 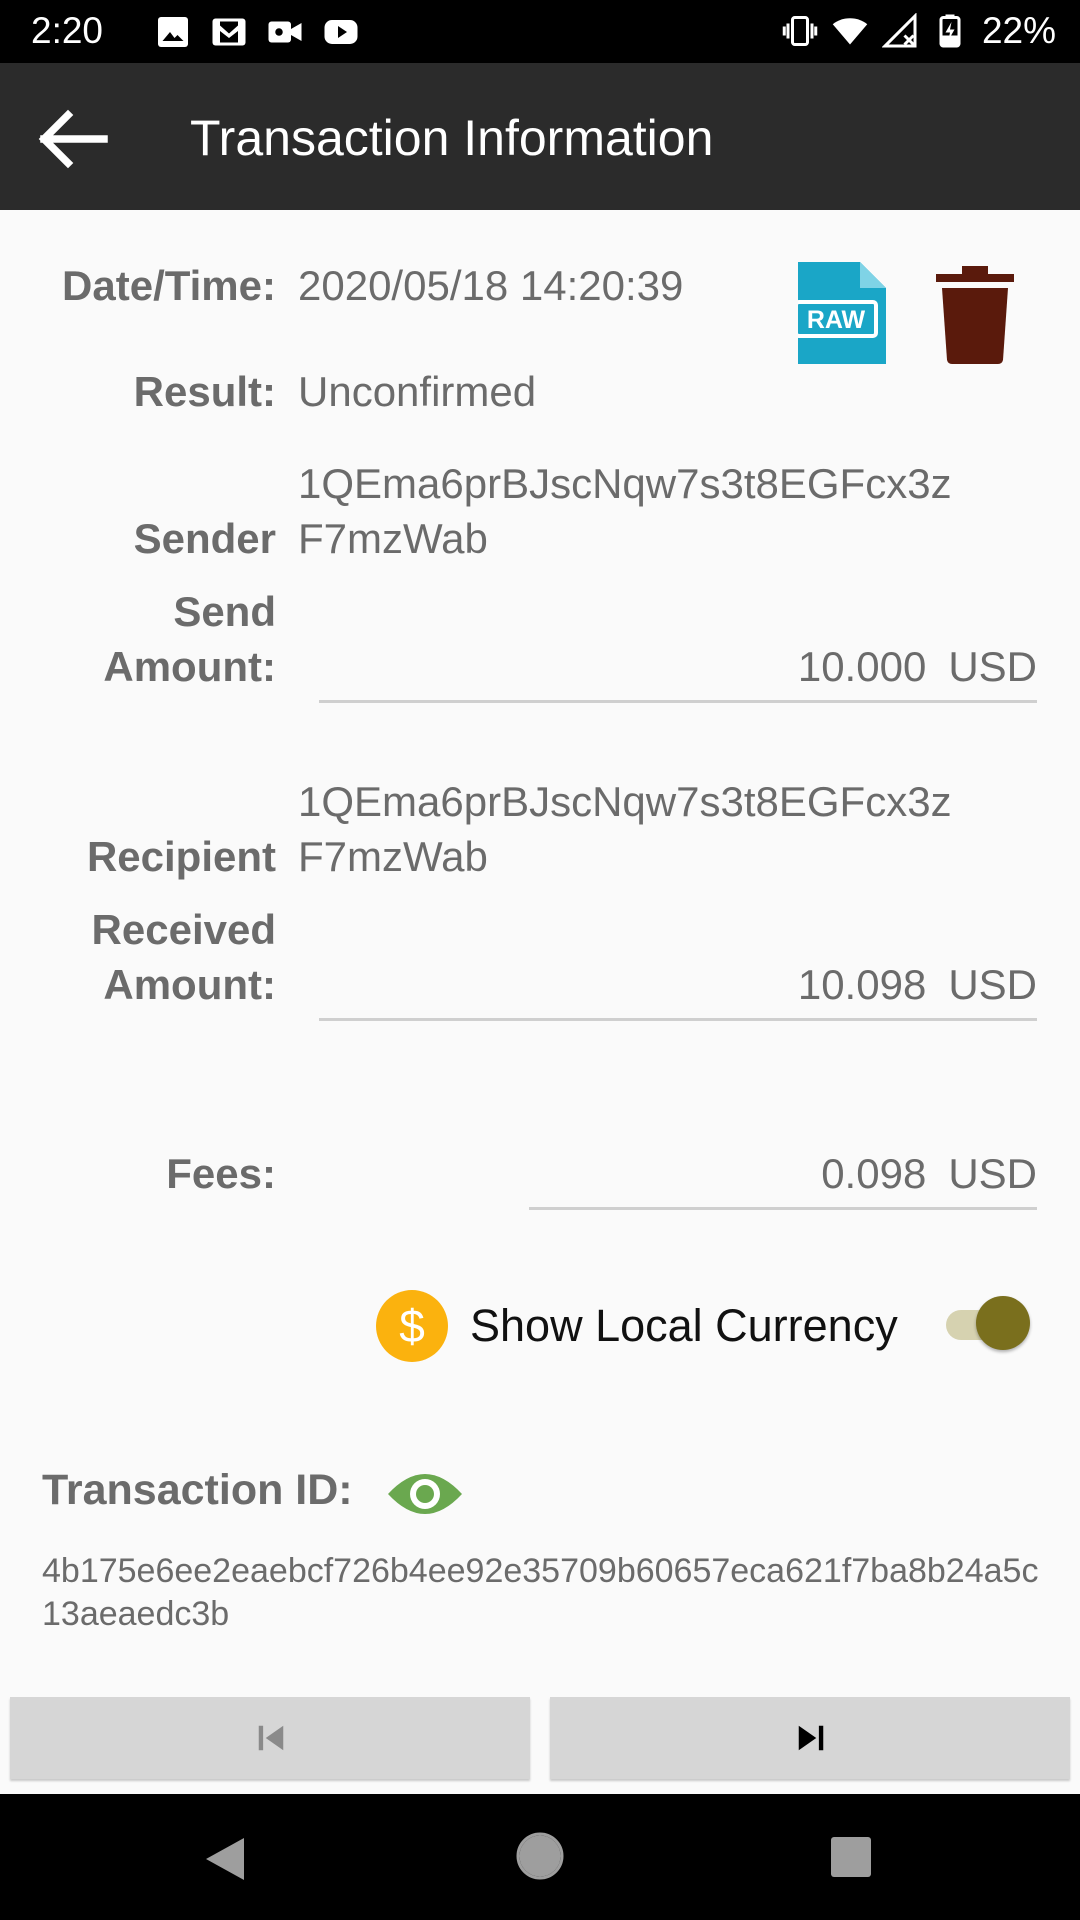 I want to click on next-transaction-button, so click(x=810, y=1738).